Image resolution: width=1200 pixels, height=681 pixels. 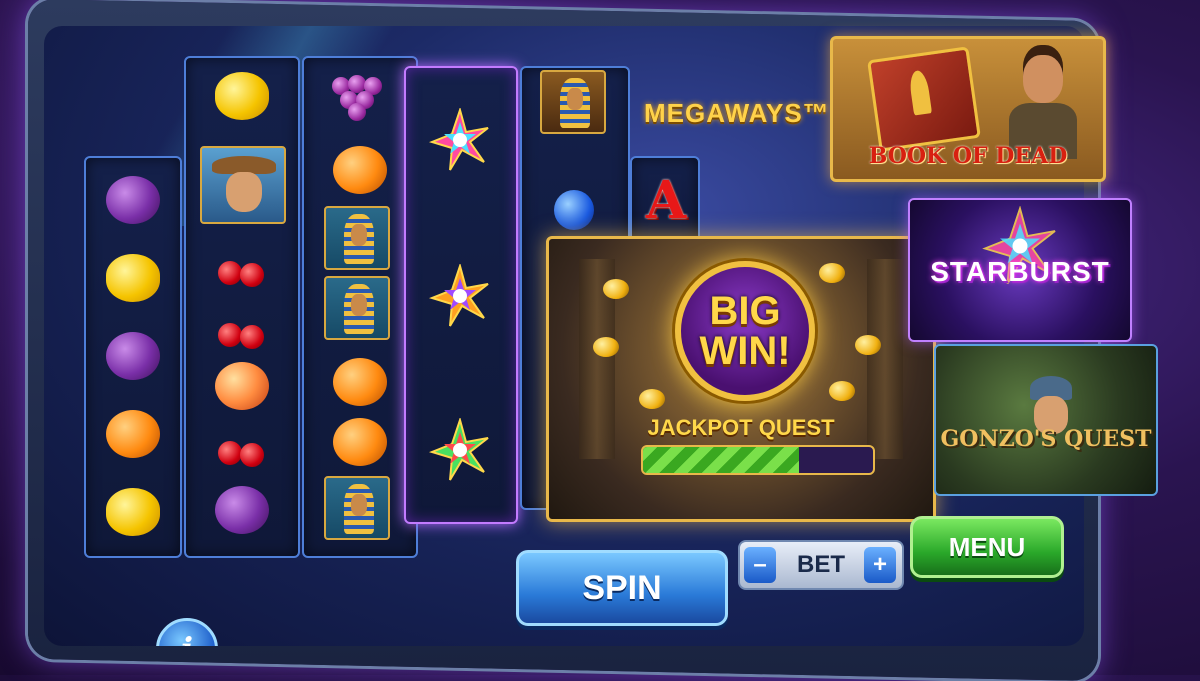 I want to click on bet-increase-button: +, so click(x=880, y=565).